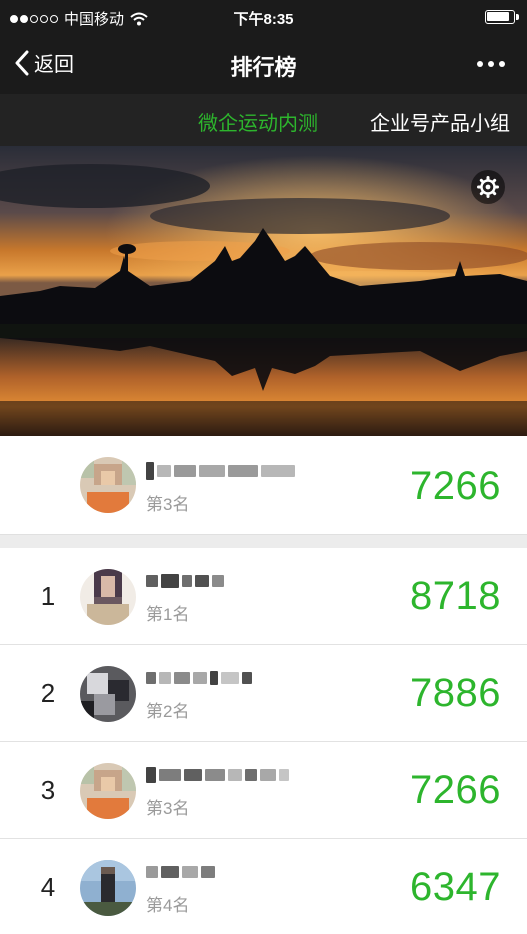  Describe the element at coordinates (168, 905) in the screenshot. I see `rank-caption: 第4名` at that location.